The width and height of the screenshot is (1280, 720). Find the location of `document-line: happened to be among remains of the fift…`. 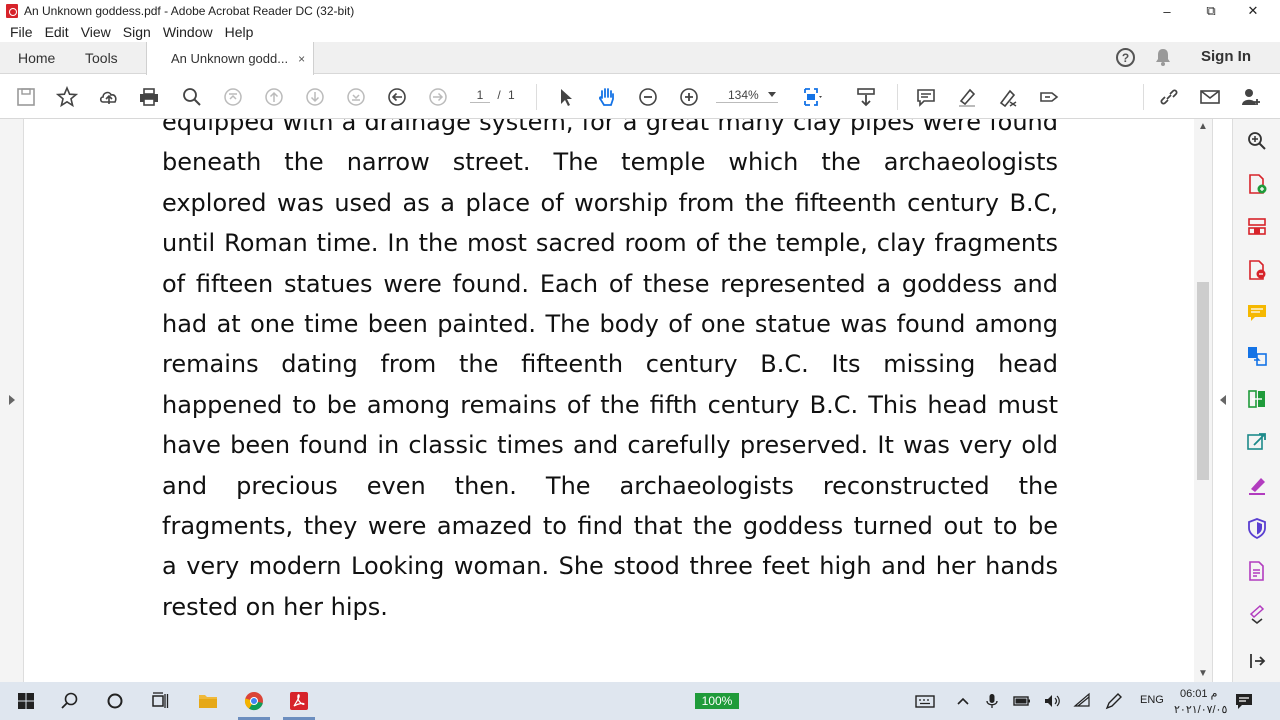

document-line: happened to be among remains of the fift… is located at coordinates (610, 404).